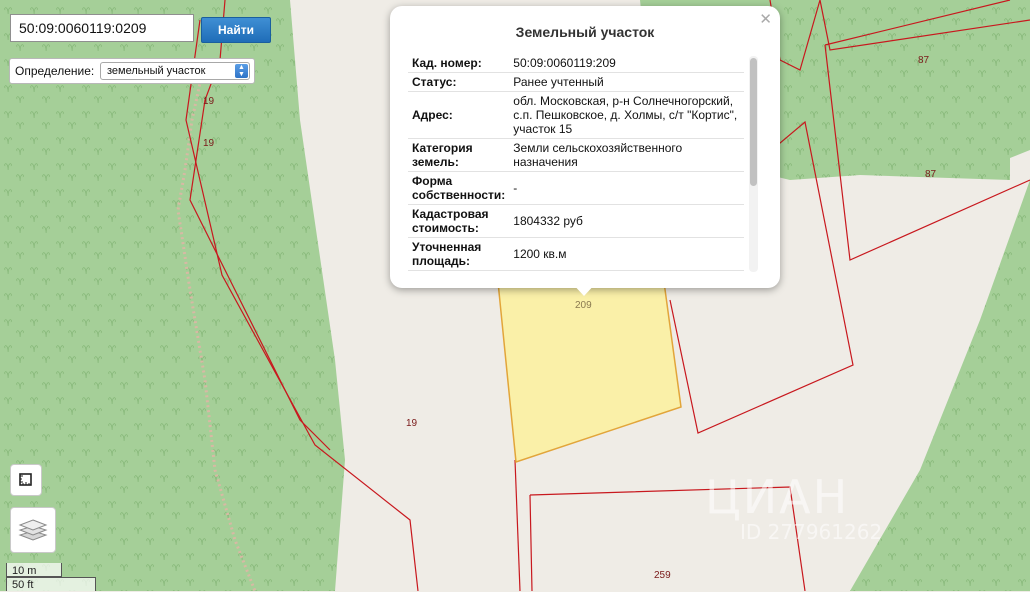 Image resolution: width=1030 pixels, height=592 pixels. I want to click on info-row: Кад. номер: 50:09:0060119:209, so click(576, 63).